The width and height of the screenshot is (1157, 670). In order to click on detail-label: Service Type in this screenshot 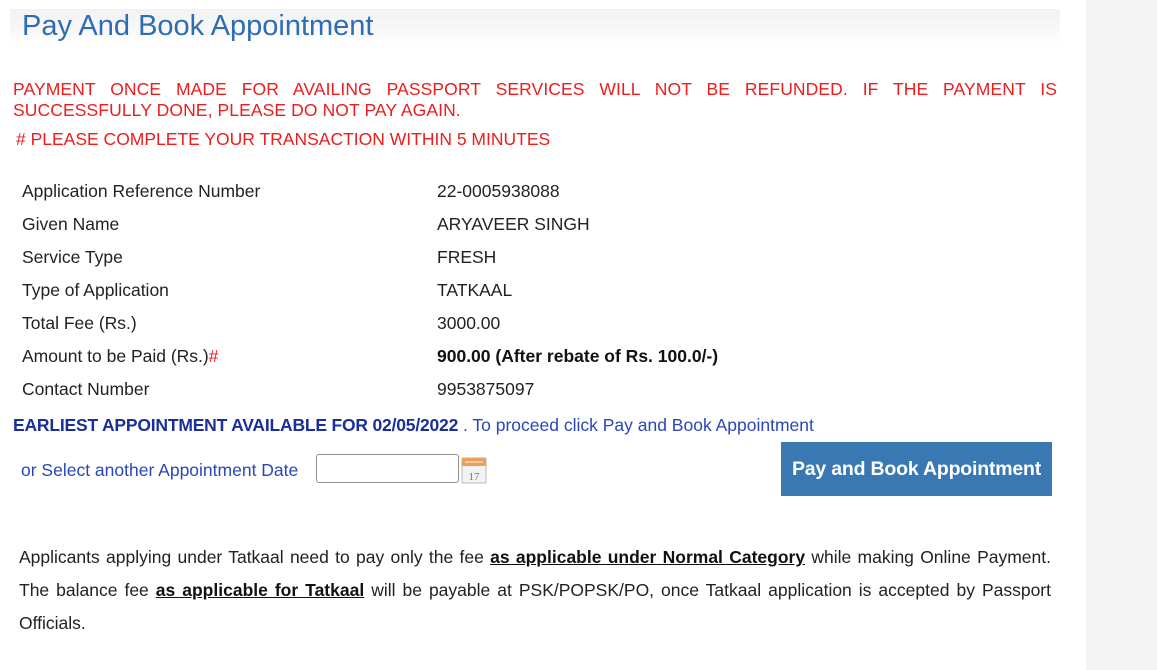, I will do `click(72, 257)`.